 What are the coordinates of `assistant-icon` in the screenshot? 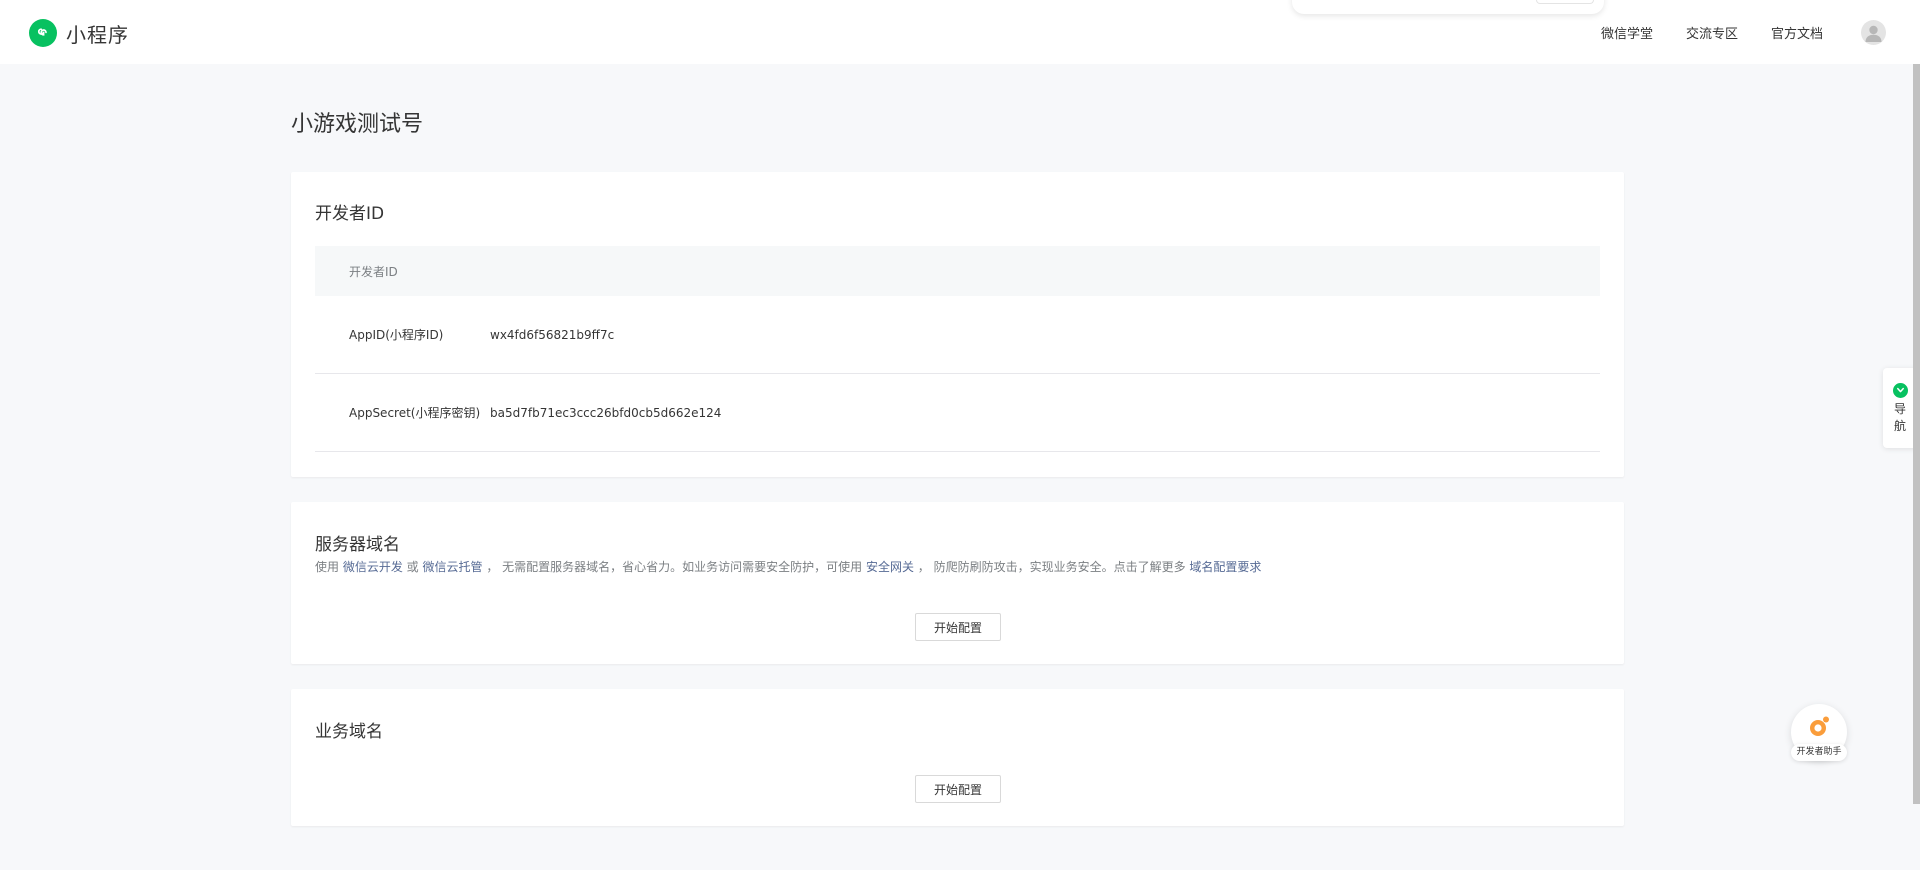 It's located at (1819, 726).